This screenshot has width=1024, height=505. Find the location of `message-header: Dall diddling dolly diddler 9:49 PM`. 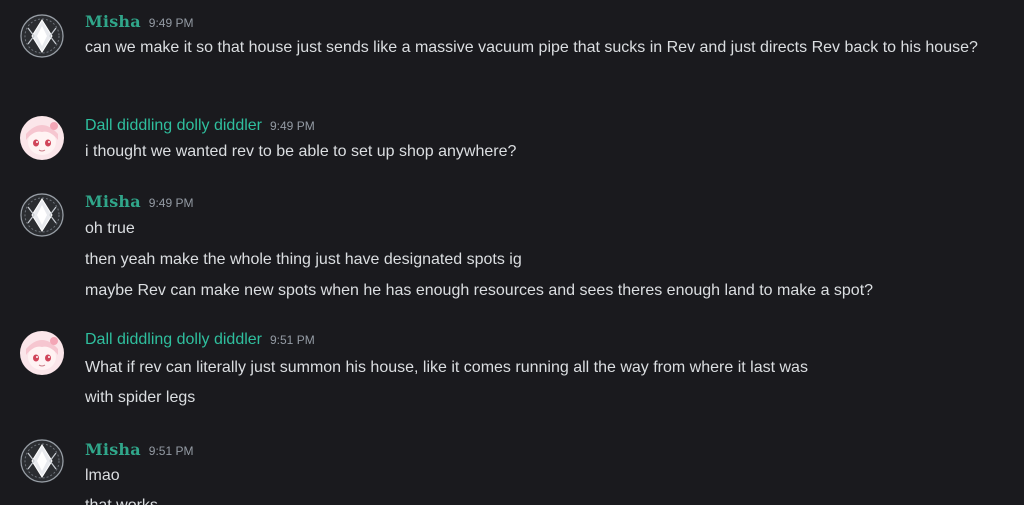

message-header: Dall diddling dolly diddler 9:49 PM is located at coordinates (200, 126).